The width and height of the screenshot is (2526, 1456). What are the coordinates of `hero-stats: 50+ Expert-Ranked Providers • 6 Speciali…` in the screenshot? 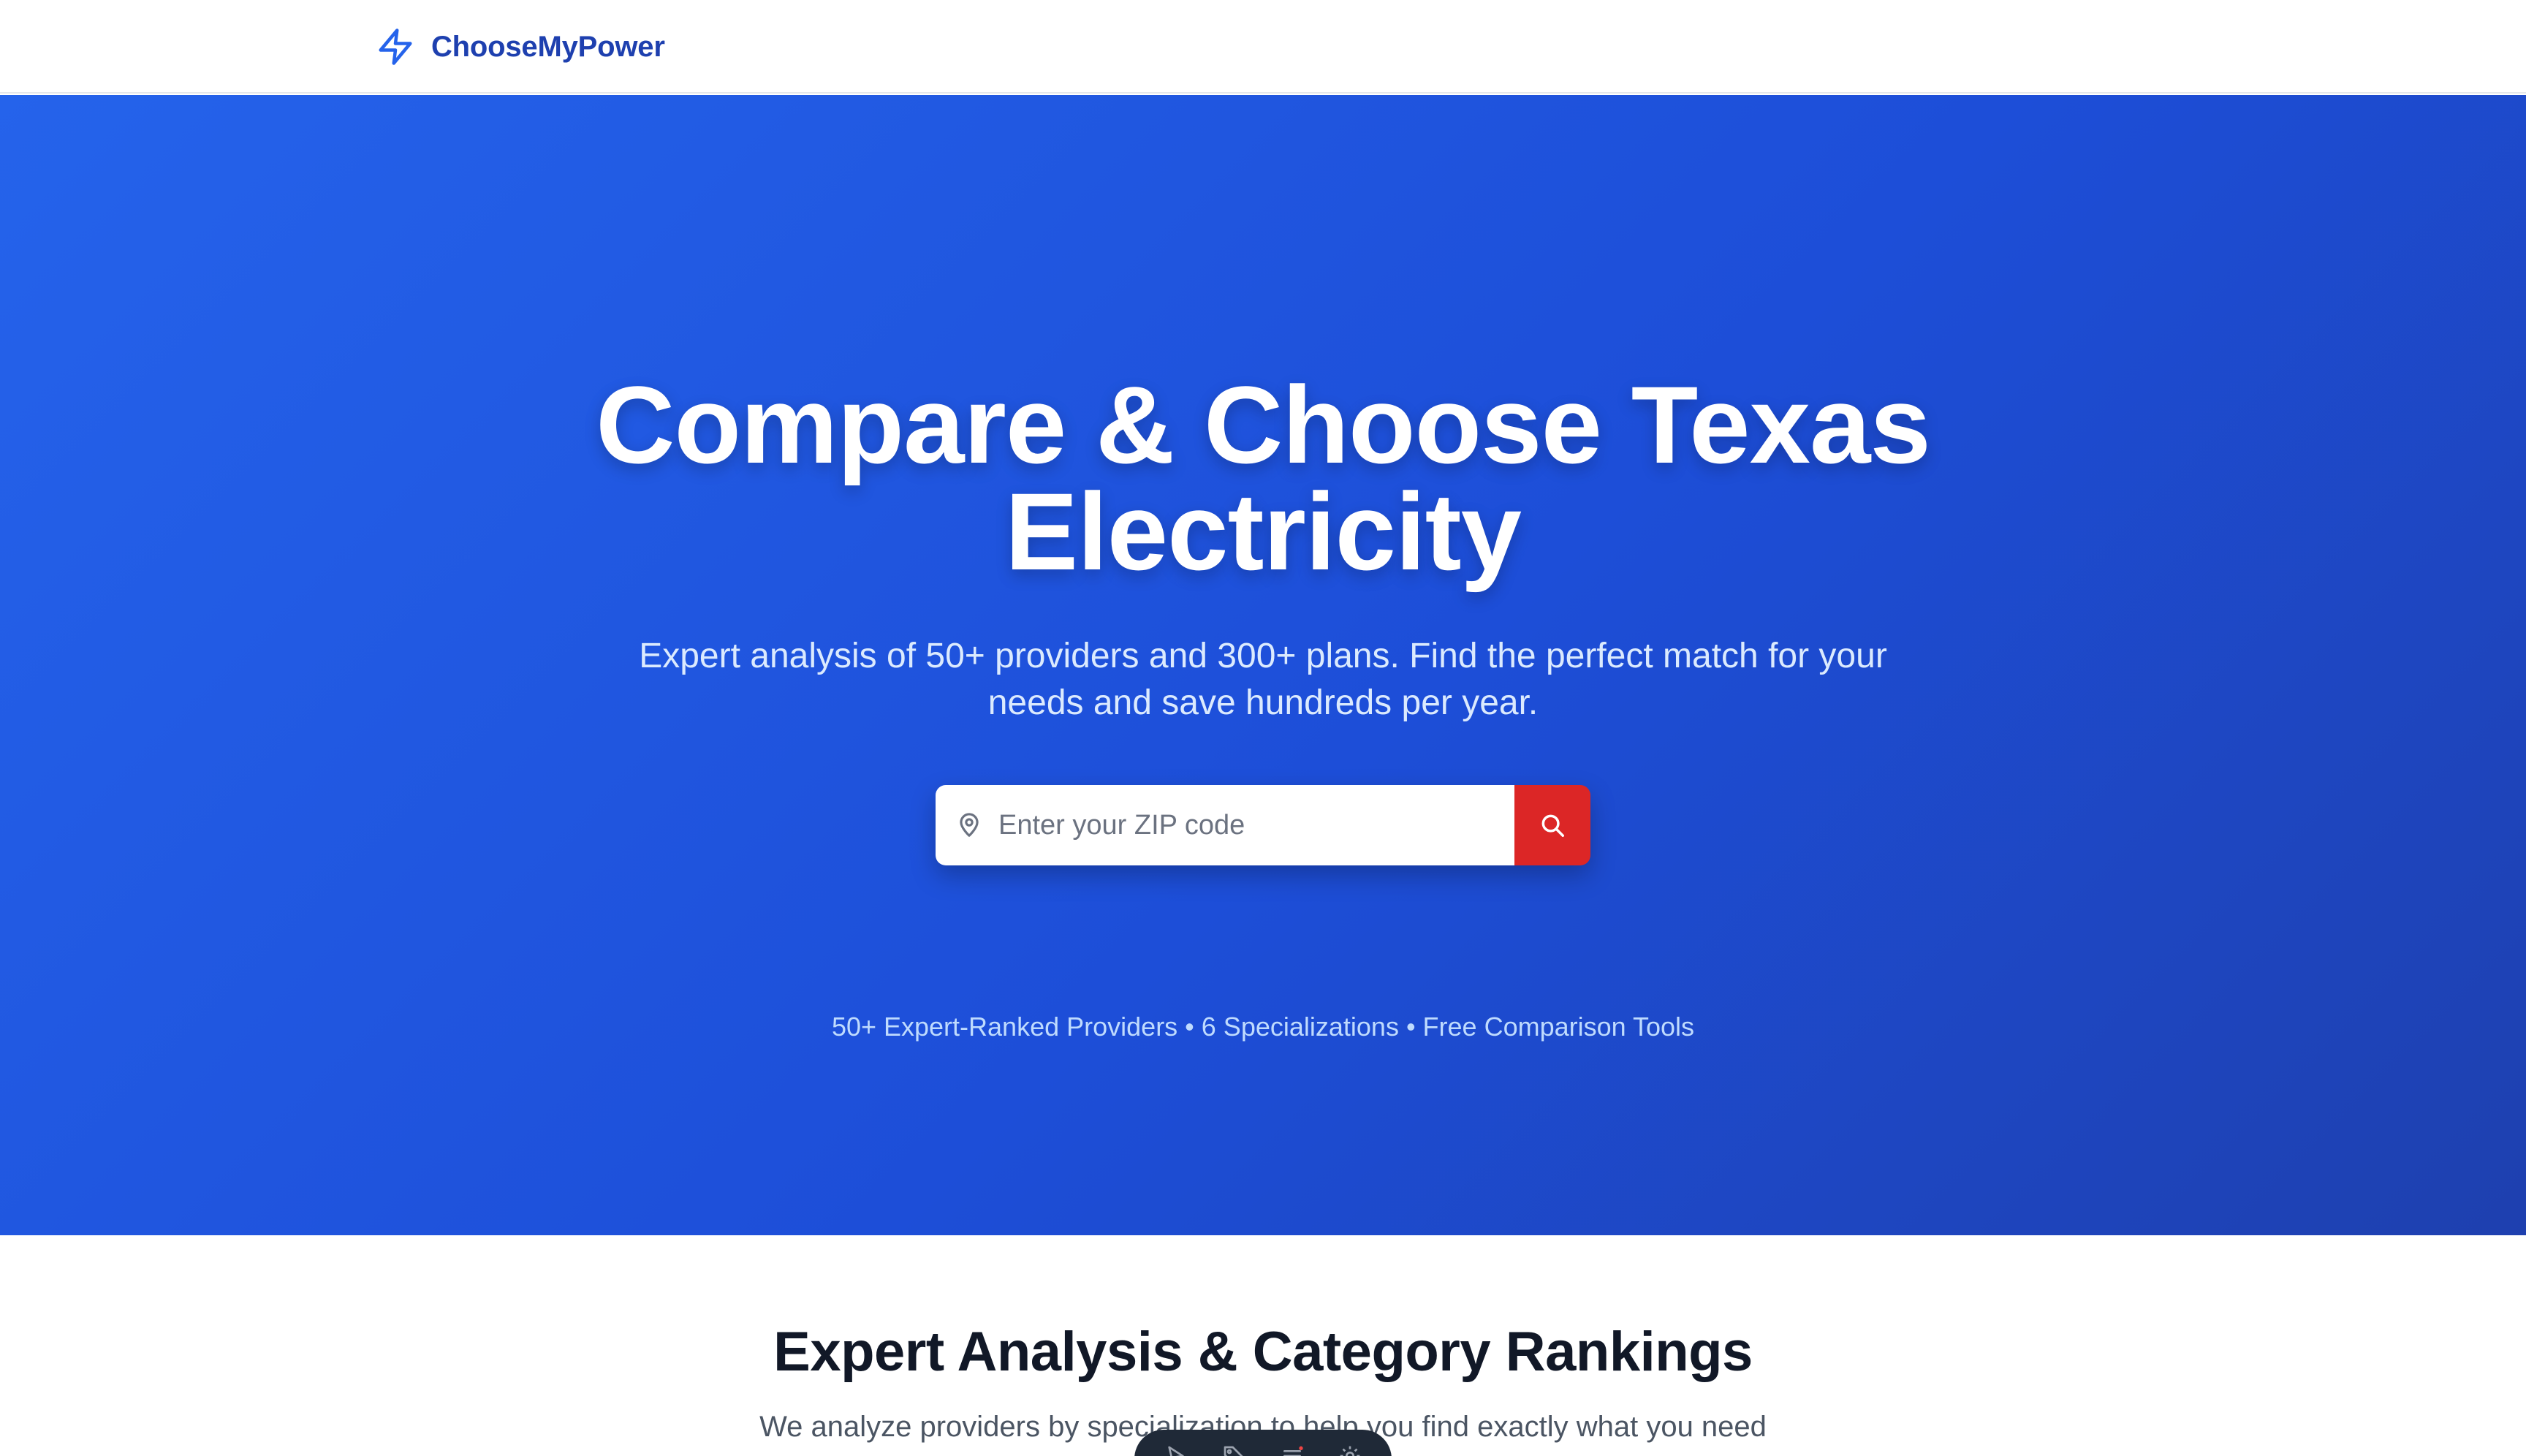 It's located at (1263, 1027).